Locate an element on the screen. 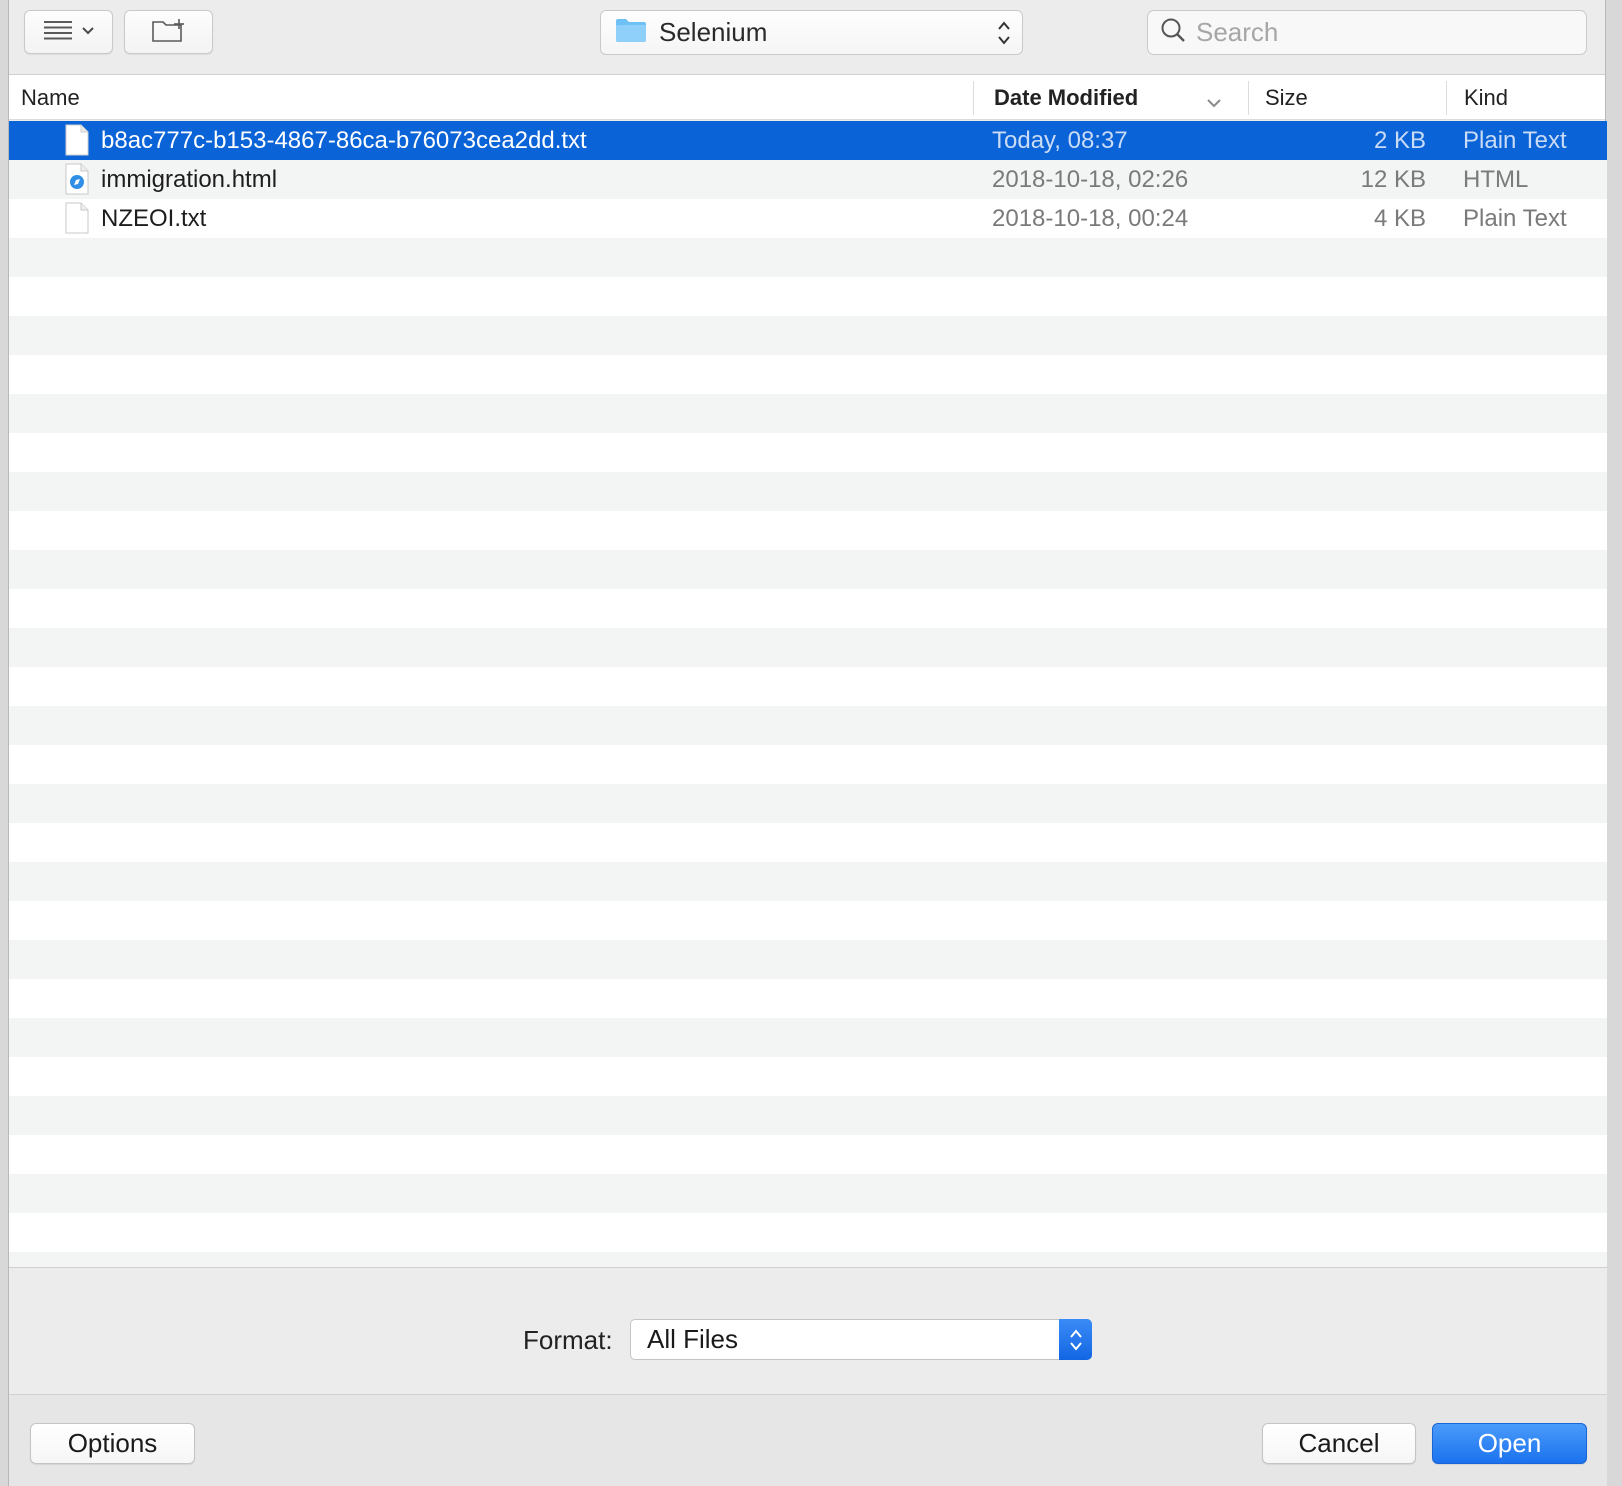  column-name: Name is located at coordinates (50, 97).